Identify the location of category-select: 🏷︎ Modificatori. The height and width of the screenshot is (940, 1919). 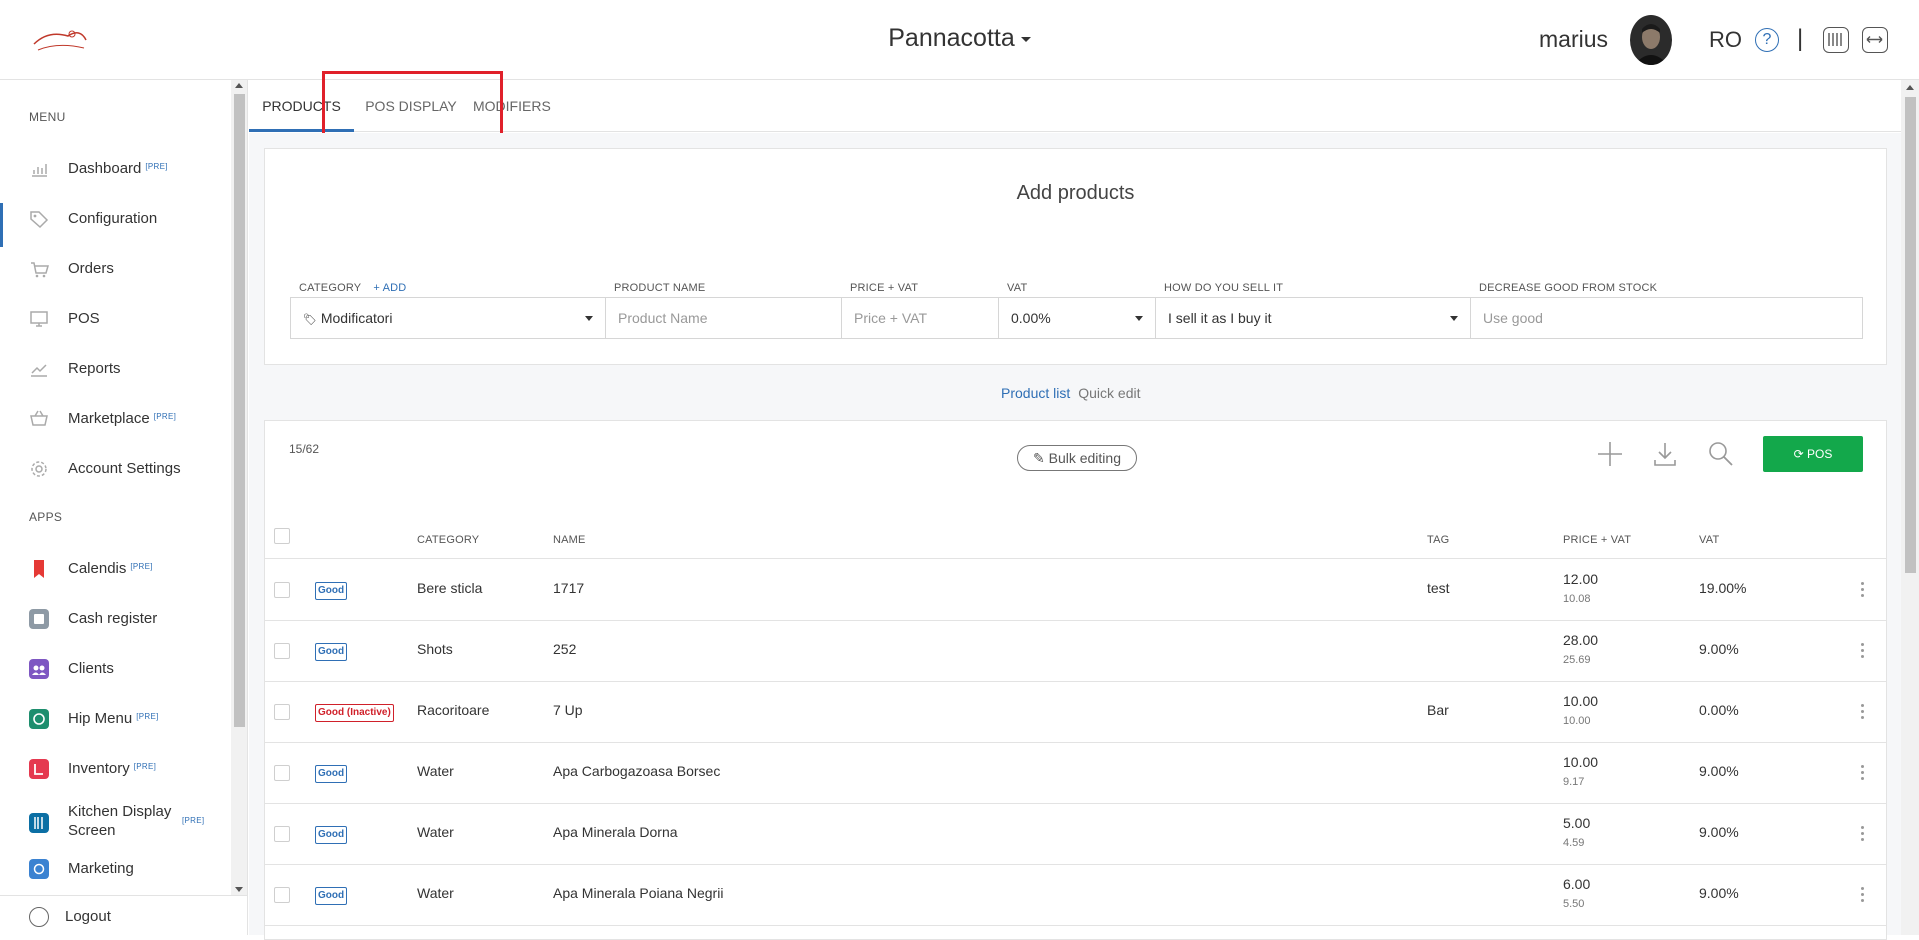
(448, 318).